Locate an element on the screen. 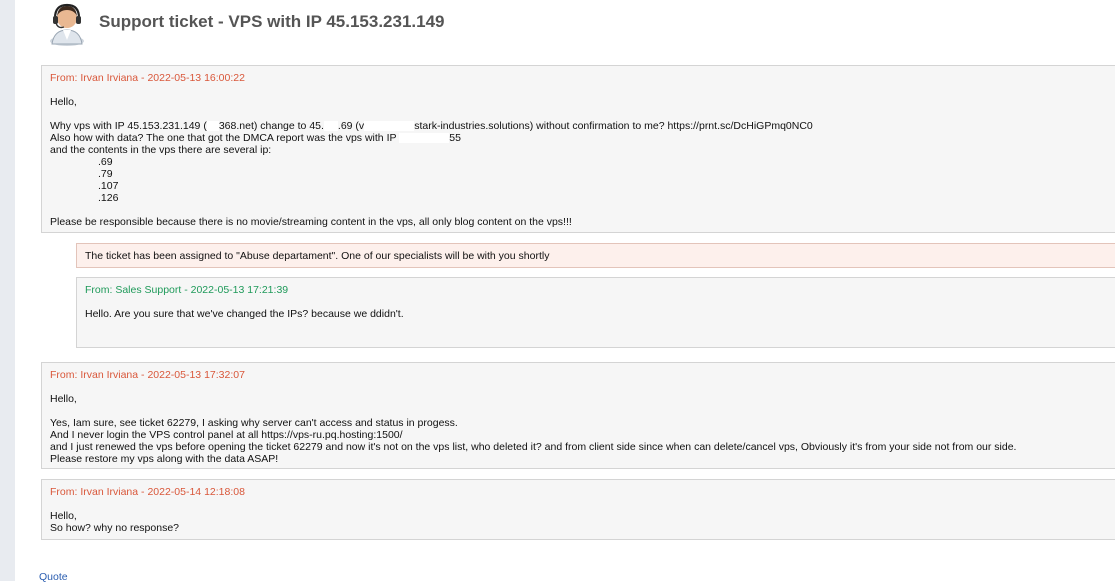  message-line: Hello, is located at coordinates (63, 516).